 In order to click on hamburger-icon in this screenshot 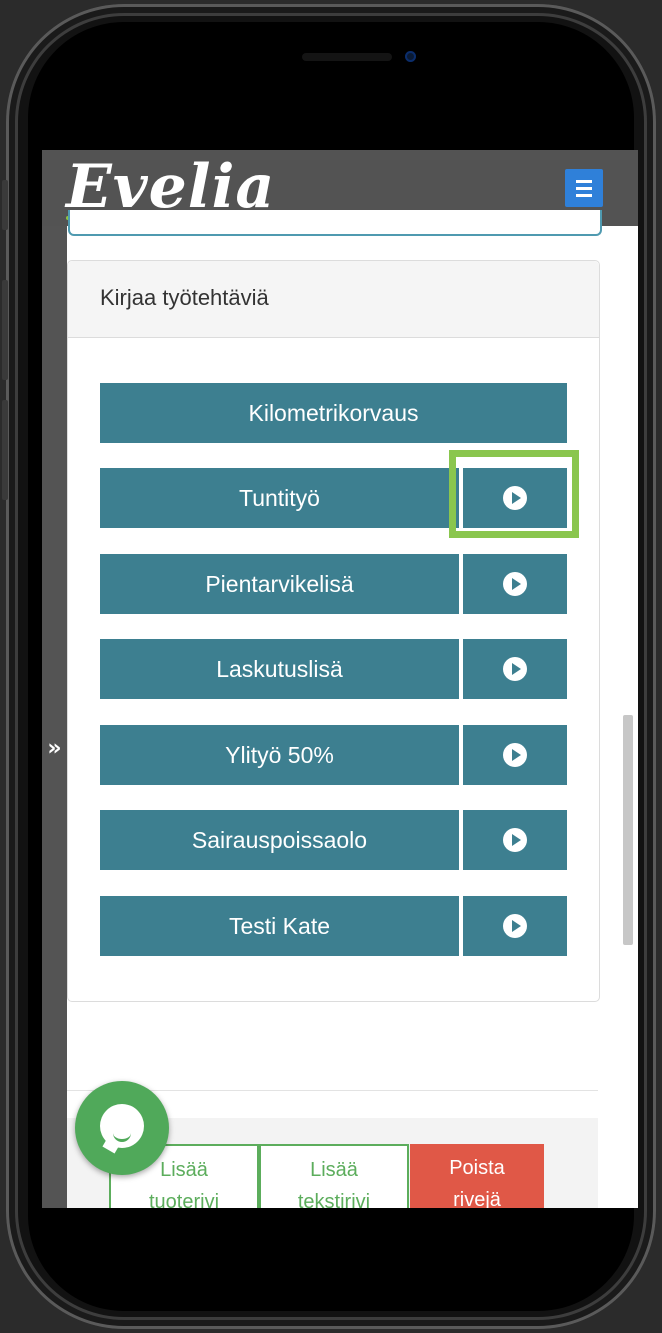, I will do `click(584, 181)`.